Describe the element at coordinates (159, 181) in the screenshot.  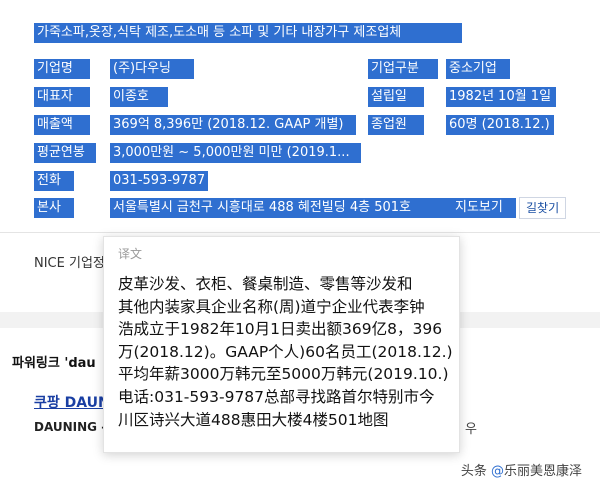
I see `phone-value: 031-593-9787` at that location.